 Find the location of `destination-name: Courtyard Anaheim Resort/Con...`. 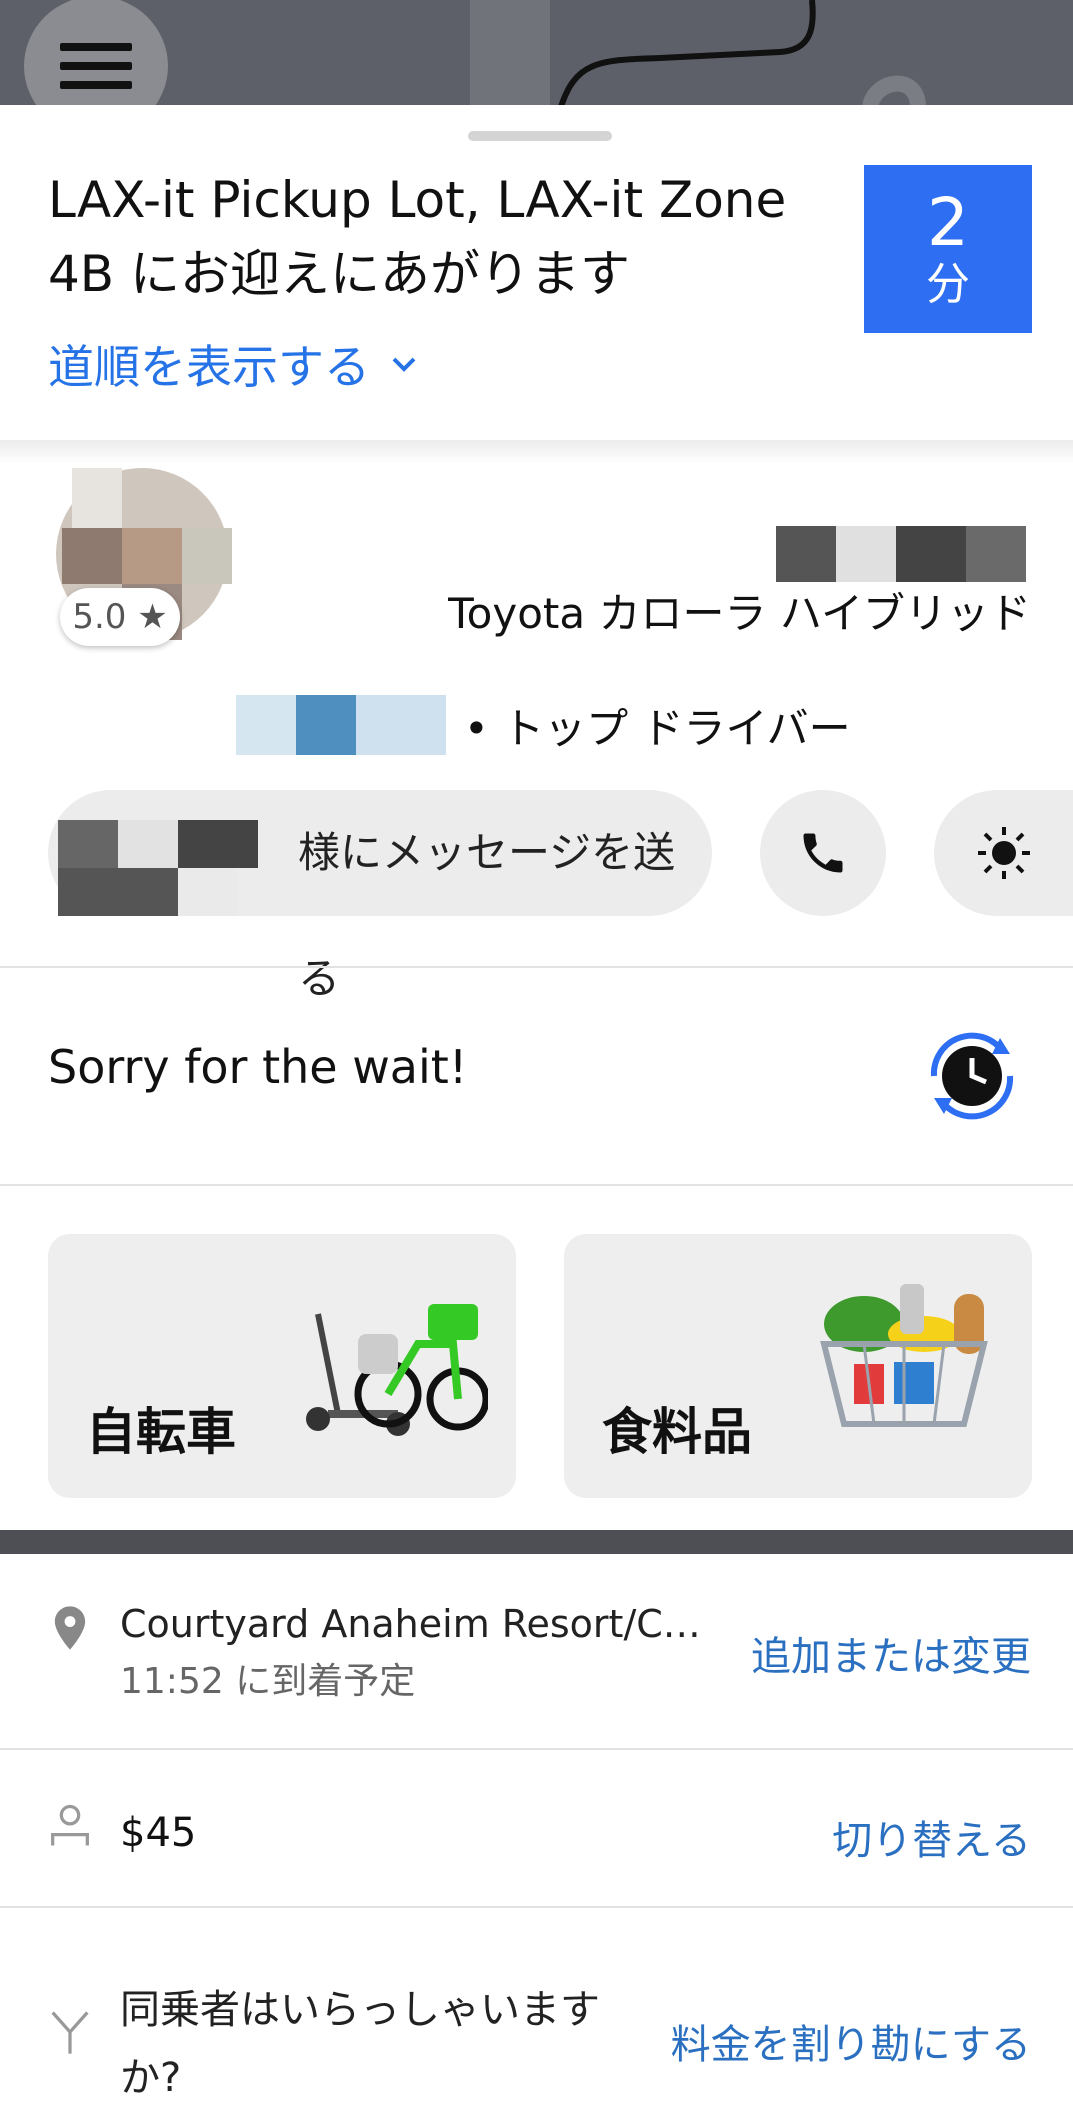

destination-name: Courtyard Anaheim Resort/Con... is located at coordinates (420, 1624).